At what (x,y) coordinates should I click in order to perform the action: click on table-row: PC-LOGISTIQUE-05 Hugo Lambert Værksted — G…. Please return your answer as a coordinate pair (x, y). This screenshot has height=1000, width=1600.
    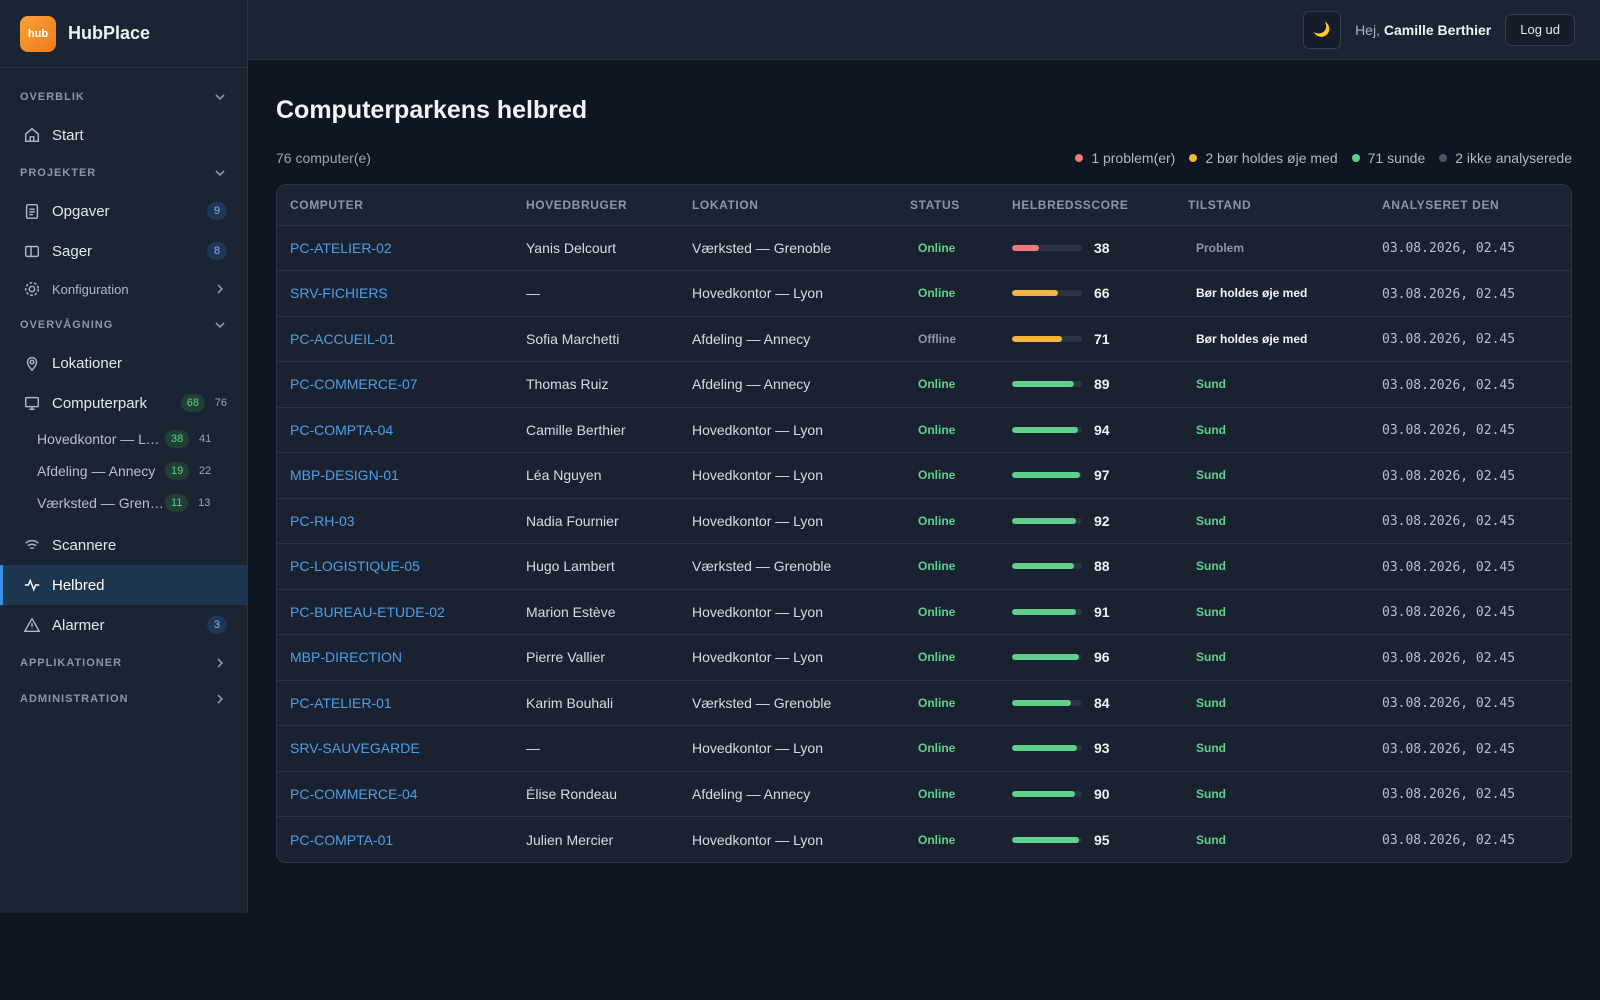
    Looking at the image, I should click on (924, 566).